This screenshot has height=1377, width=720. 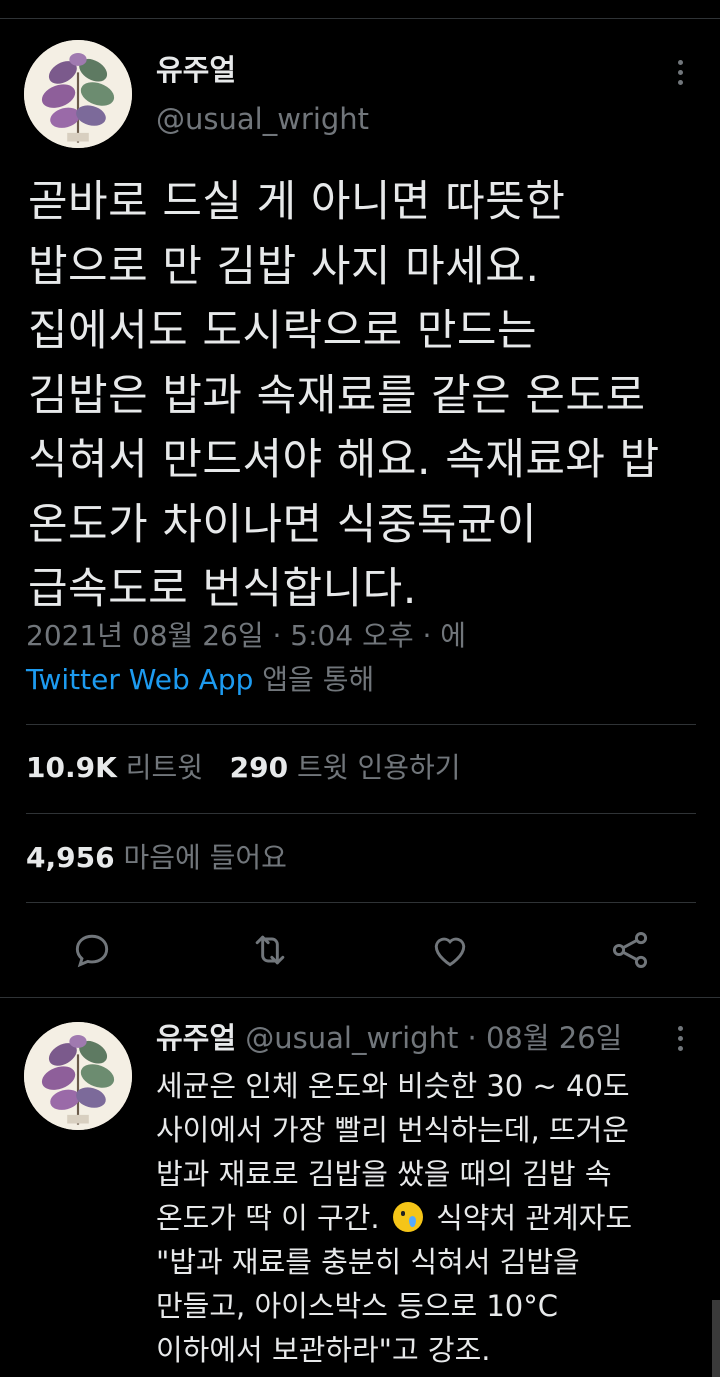 What do you see at coordinates (360, 18) in the screenshot?
I see `top-divider` at bounding box center [360, 18].